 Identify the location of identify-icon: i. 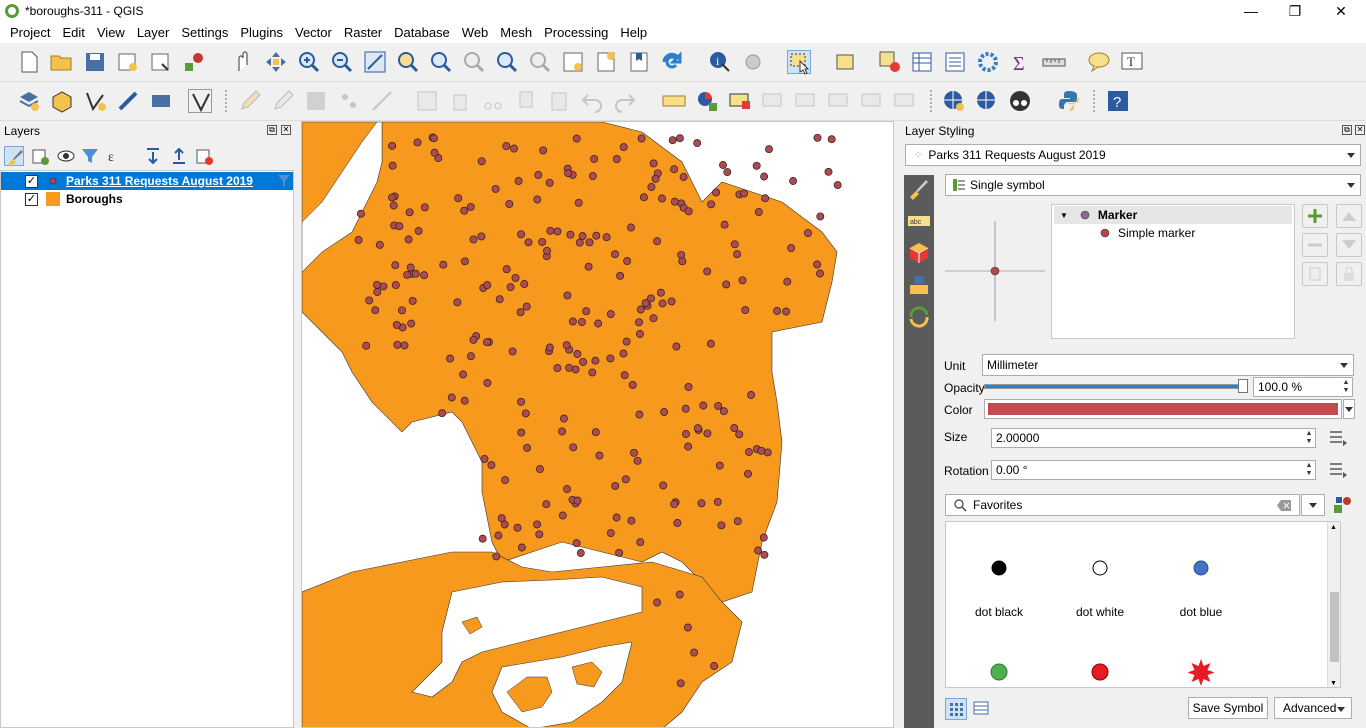
(720, 62).